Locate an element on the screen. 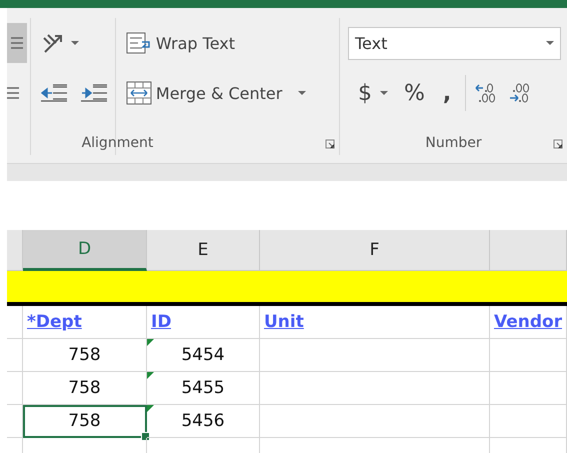 Image resolution: width=567 pixels, height=453 pixels. group-label: Alignment is located at coordinates (118, 143).